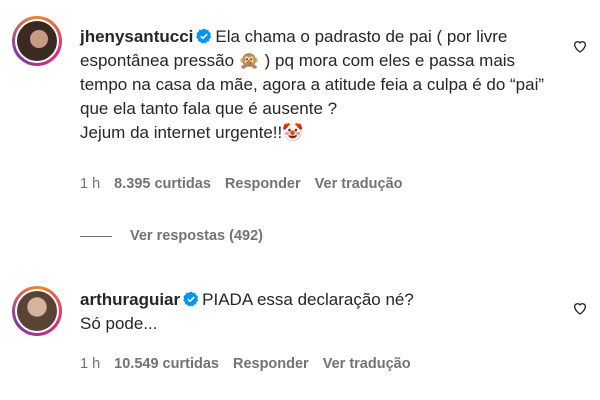 This screenshot has width=600, height=400. What do you see at coordinates (96, 236) in the screenshot?
I see `replies-divider` at bounding box center [96, 236].